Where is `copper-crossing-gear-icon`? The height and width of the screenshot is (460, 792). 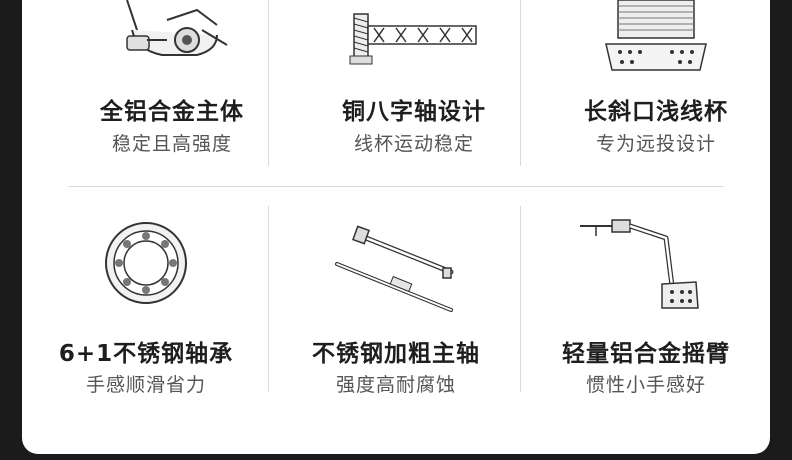 copper-crossing-gear-icon is located at coordinates (414, 38).